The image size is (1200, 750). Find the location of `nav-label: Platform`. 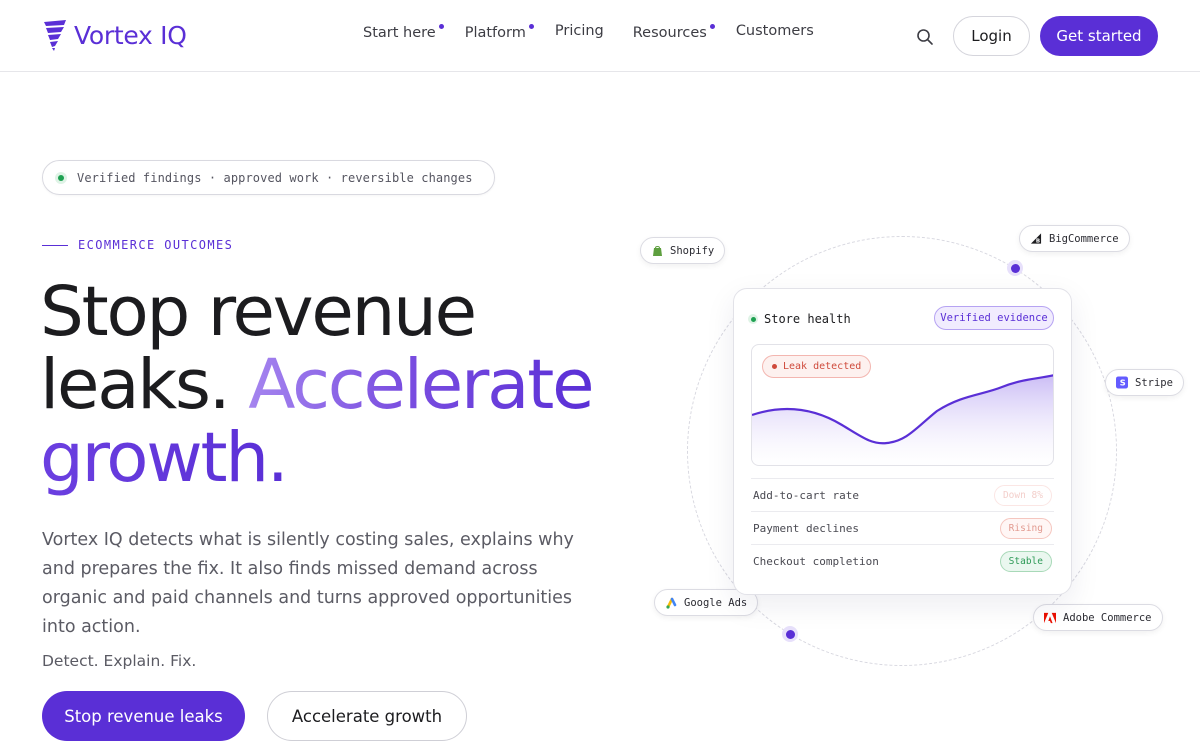

nav-label: Platform is located at coordinates (495, 33).